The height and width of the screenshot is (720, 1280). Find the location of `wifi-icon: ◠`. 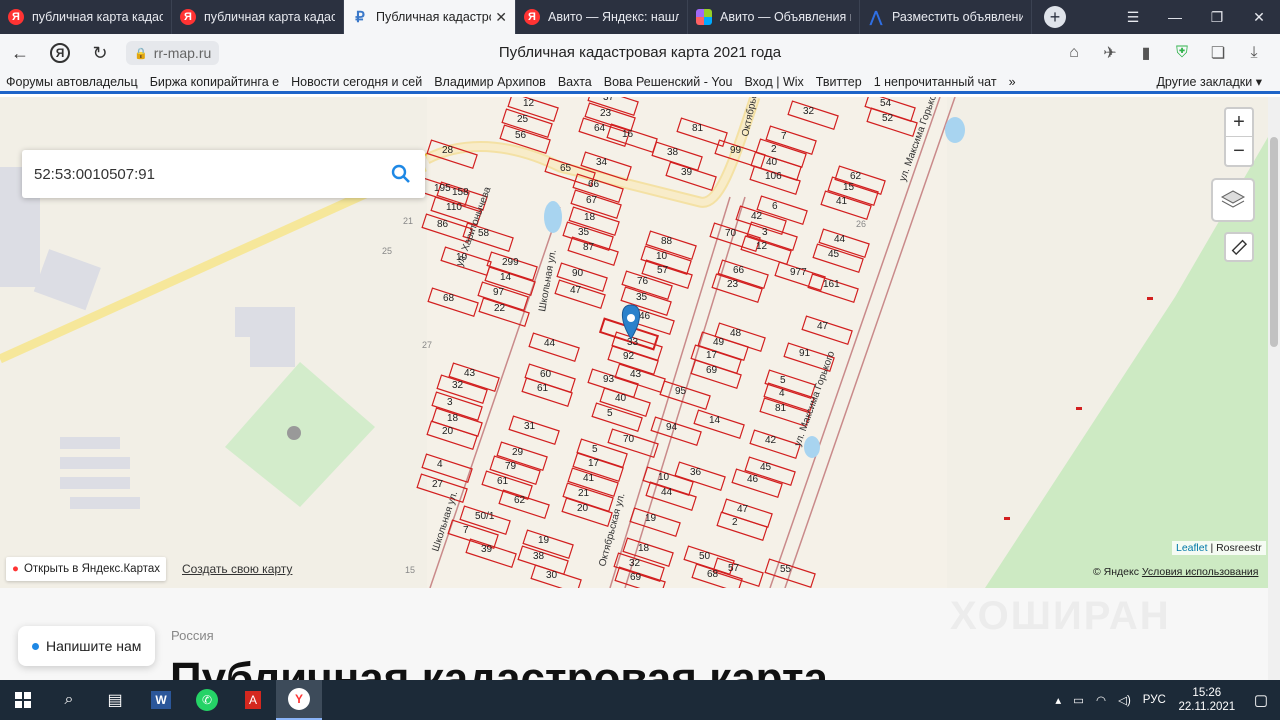

wifi-icon: ◠ is located at coordinates (1101, 700).